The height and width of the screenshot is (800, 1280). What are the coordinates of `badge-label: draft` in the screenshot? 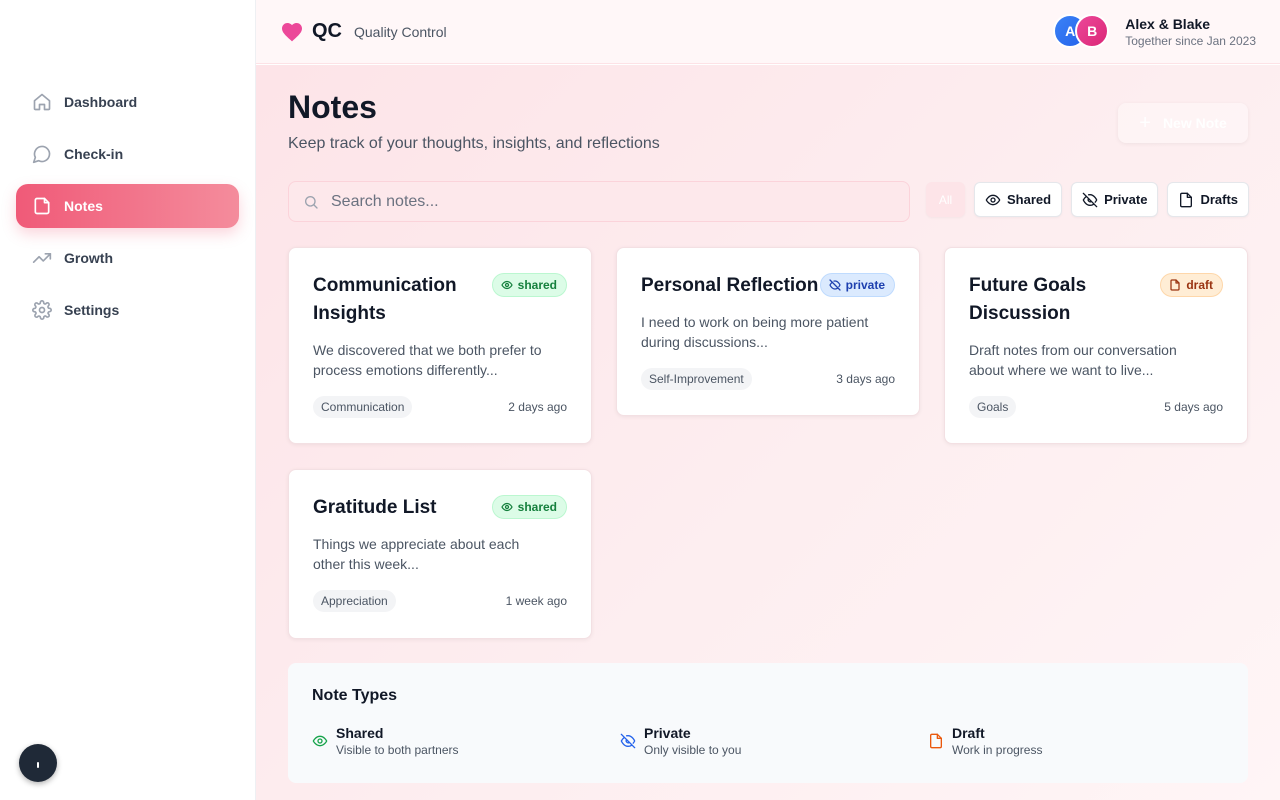 It's located at (1199, 285).